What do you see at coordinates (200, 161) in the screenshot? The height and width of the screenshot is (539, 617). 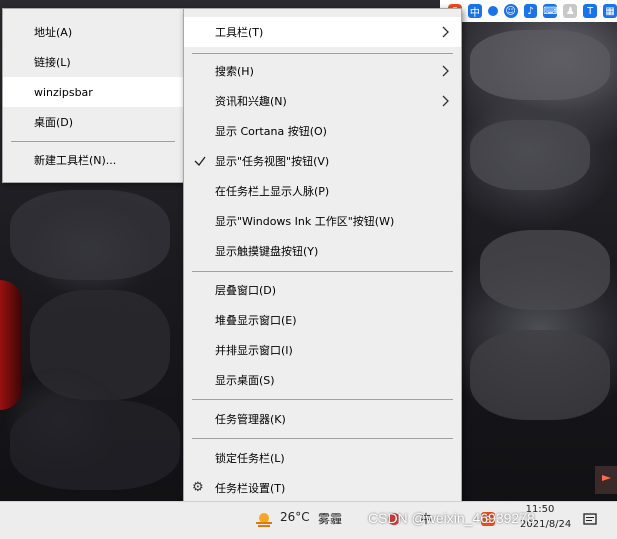 I see `checkmark-icon` at bounding box center [200, 161].